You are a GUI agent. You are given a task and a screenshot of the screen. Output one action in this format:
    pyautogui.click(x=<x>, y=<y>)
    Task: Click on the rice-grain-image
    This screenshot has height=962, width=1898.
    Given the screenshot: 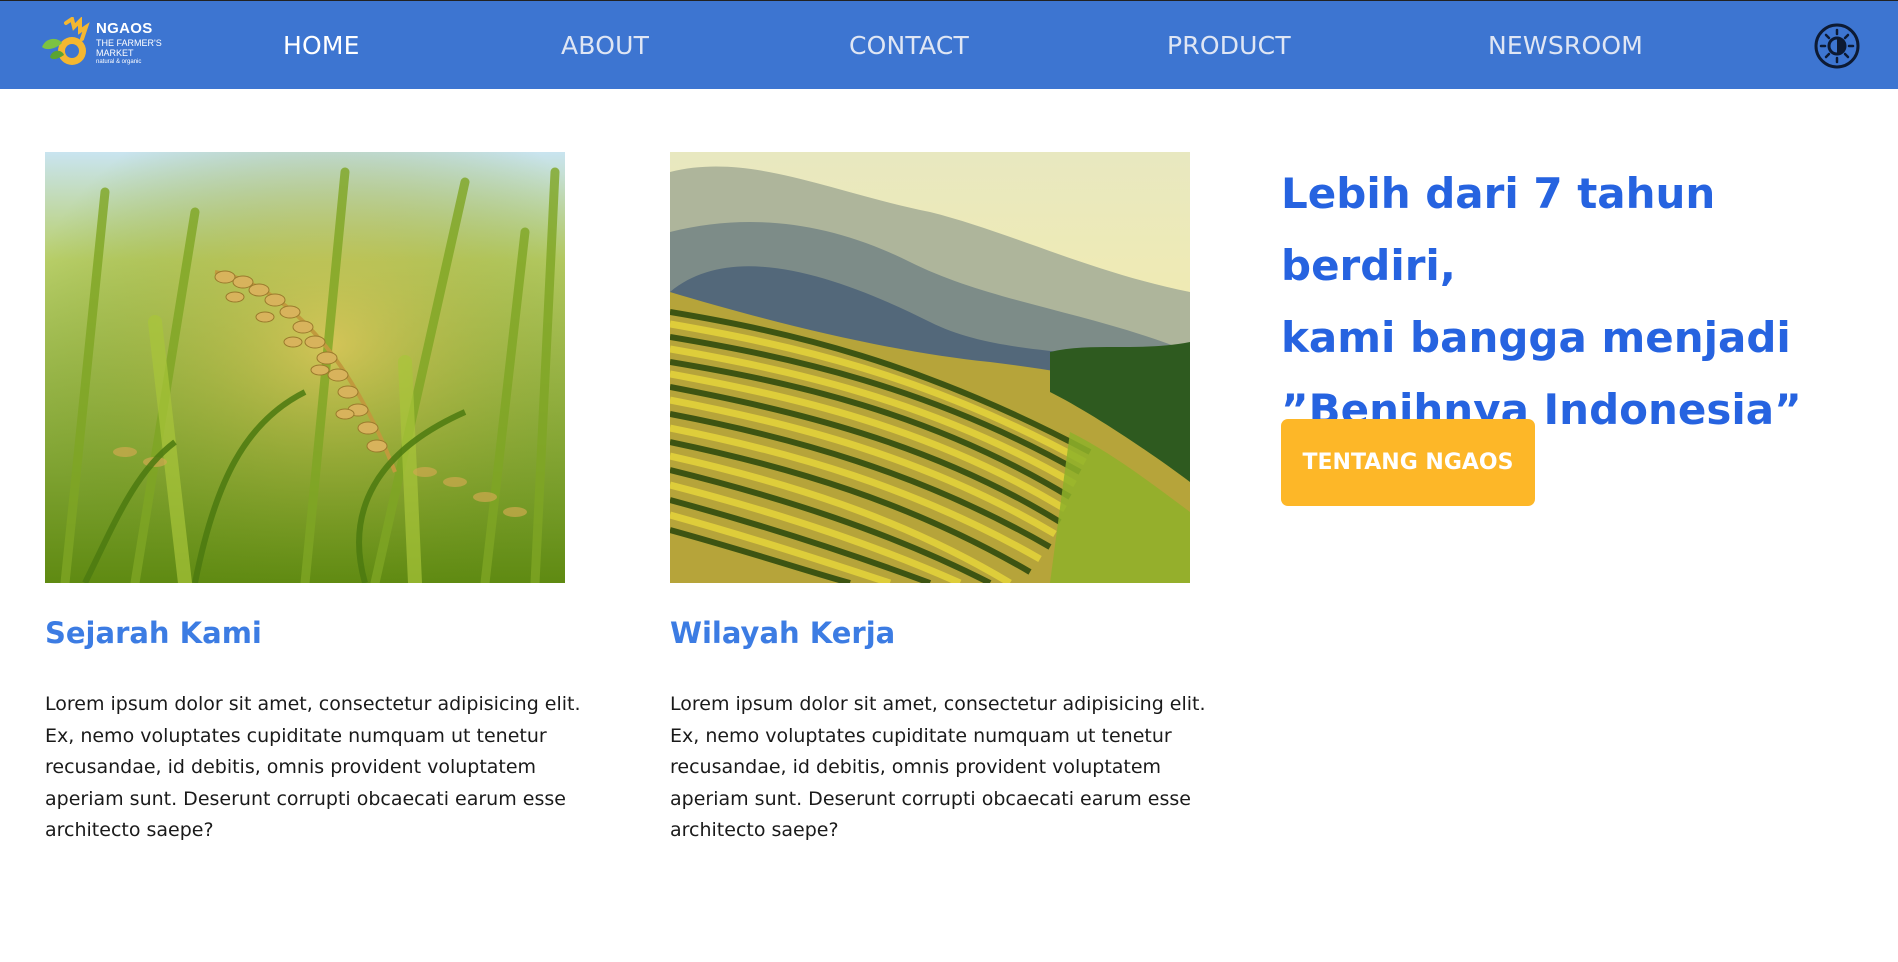 What is the action you would take?
    pyautogui.click(x=305, y=367)
    